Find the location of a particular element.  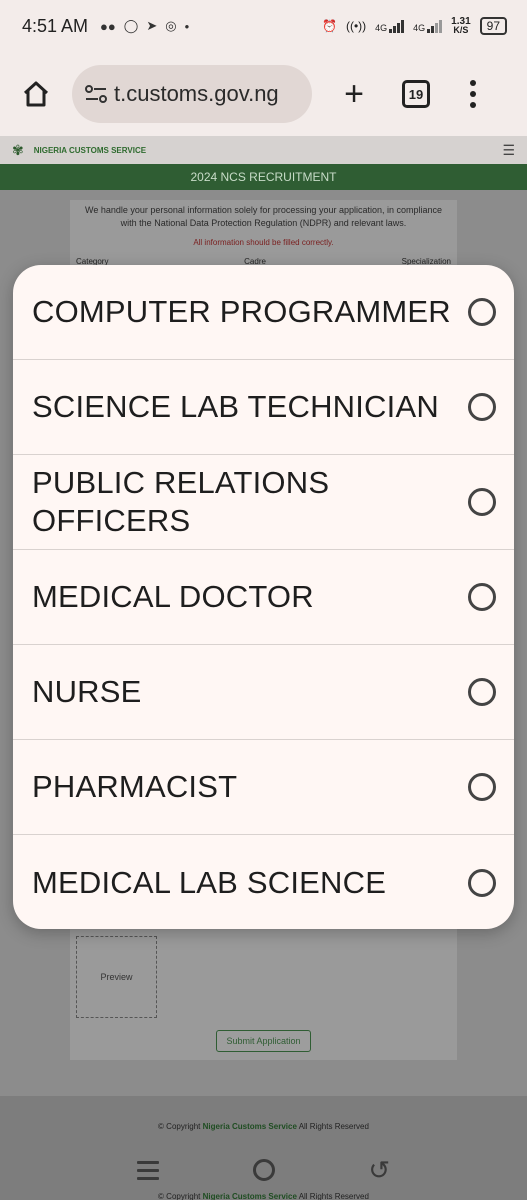

option-label: NURSE is located at coordinates (87, 691).